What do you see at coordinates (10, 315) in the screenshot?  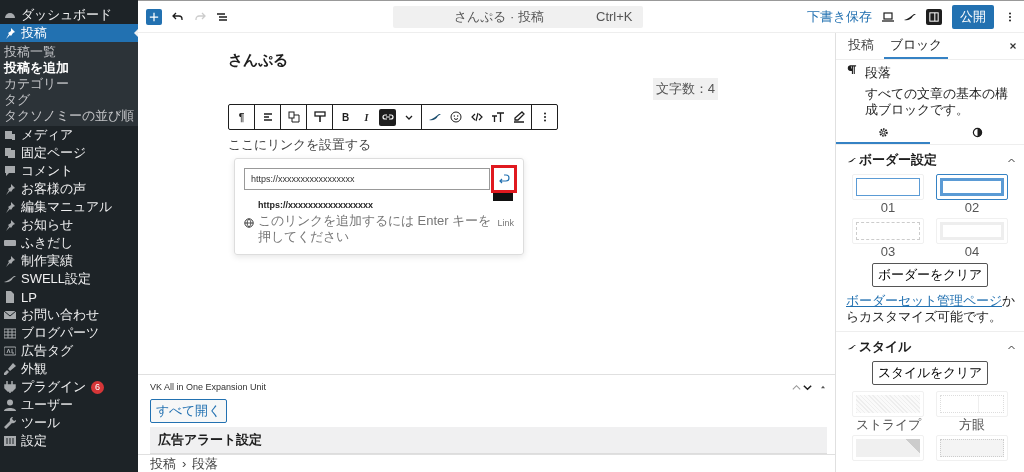 I see `envelope-icon` at bounding box center [10, 315].